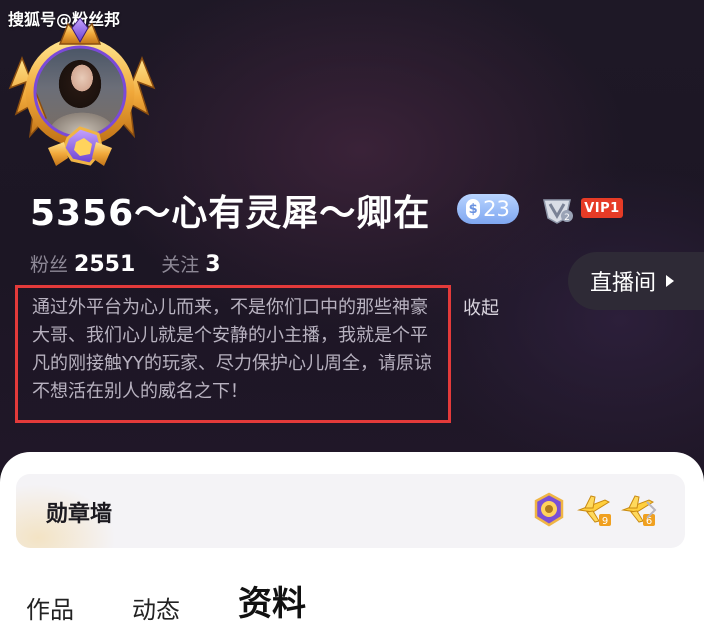  Describe the element at coordinates (670, 281) in the screenshot. I see `play-arrow-icon` at that location.